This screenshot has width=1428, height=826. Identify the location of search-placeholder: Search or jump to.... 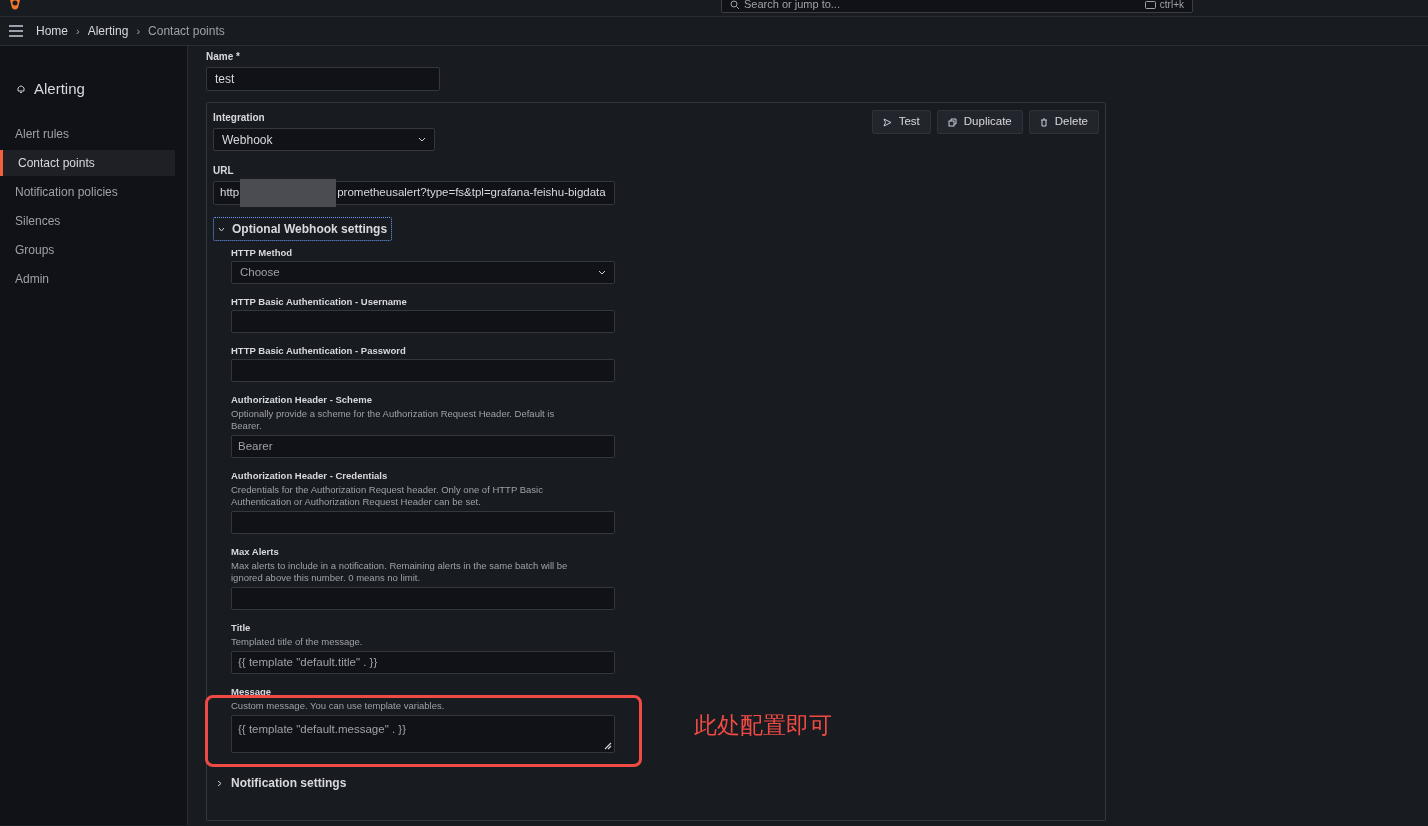
(792, 5).